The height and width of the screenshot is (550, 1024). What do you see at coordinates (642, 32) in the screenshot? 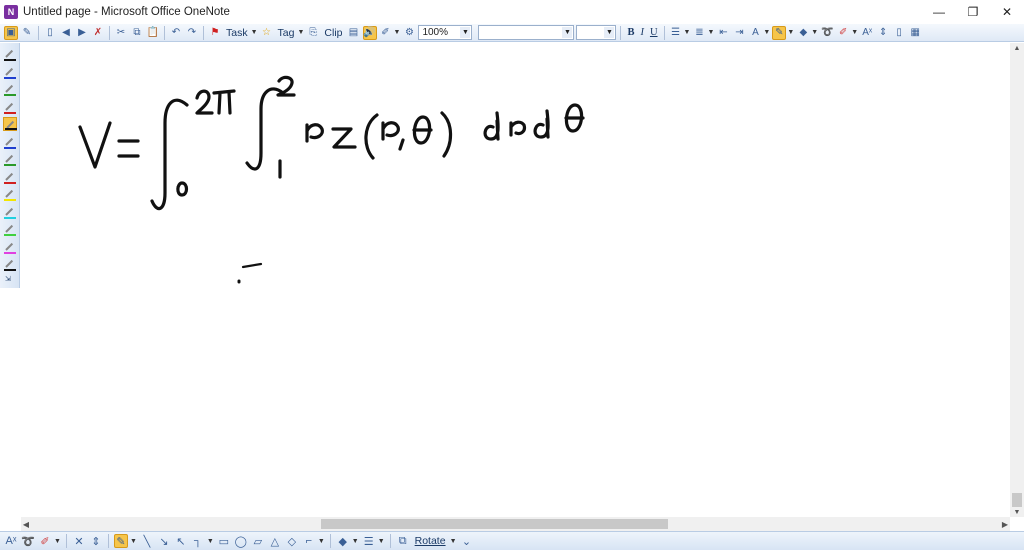
I see `italic-button: I` at bounding box center [642, 32].